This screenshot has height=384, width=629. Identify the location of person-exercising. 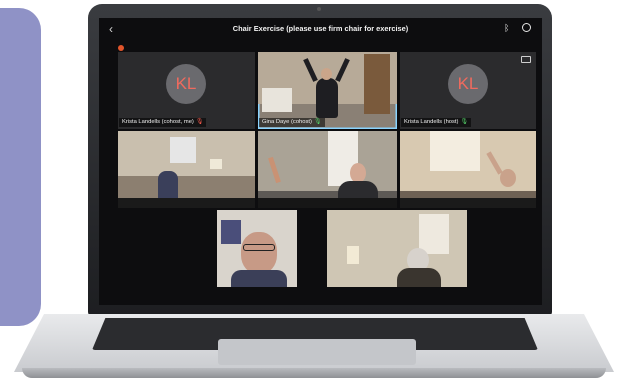
(327, 98).